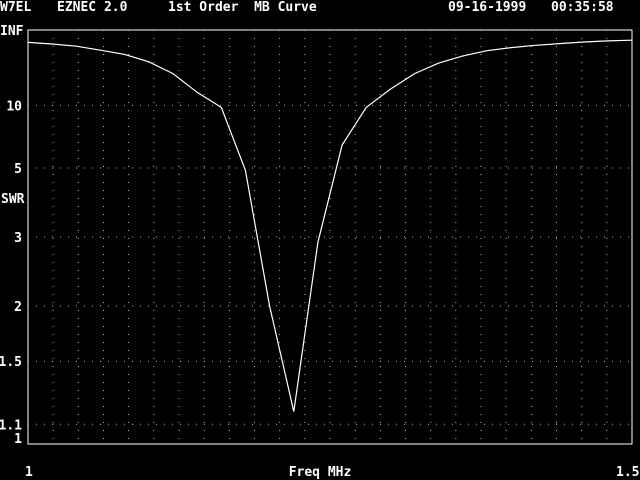 Image resolution: width=640 pixels, height=480 pixels. What do you see at coordinates (12, 235) in the screenshot?
I see `y-axis-tick-labels: INF105321.51.11` at bounding box center [12, 235].